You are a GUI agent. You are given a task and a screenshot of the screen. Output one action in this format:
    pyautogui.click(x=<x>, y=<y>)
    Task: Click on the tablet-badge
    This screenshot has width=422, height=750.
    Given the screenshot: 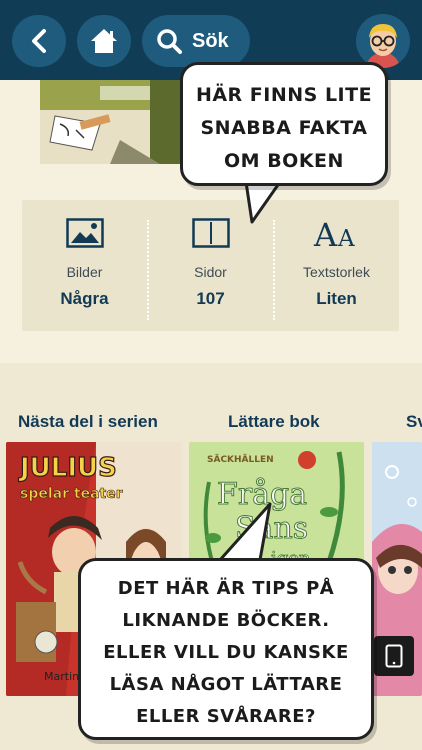 What is the action you would take?
    pyautogui.click(x=394, y=656)
    